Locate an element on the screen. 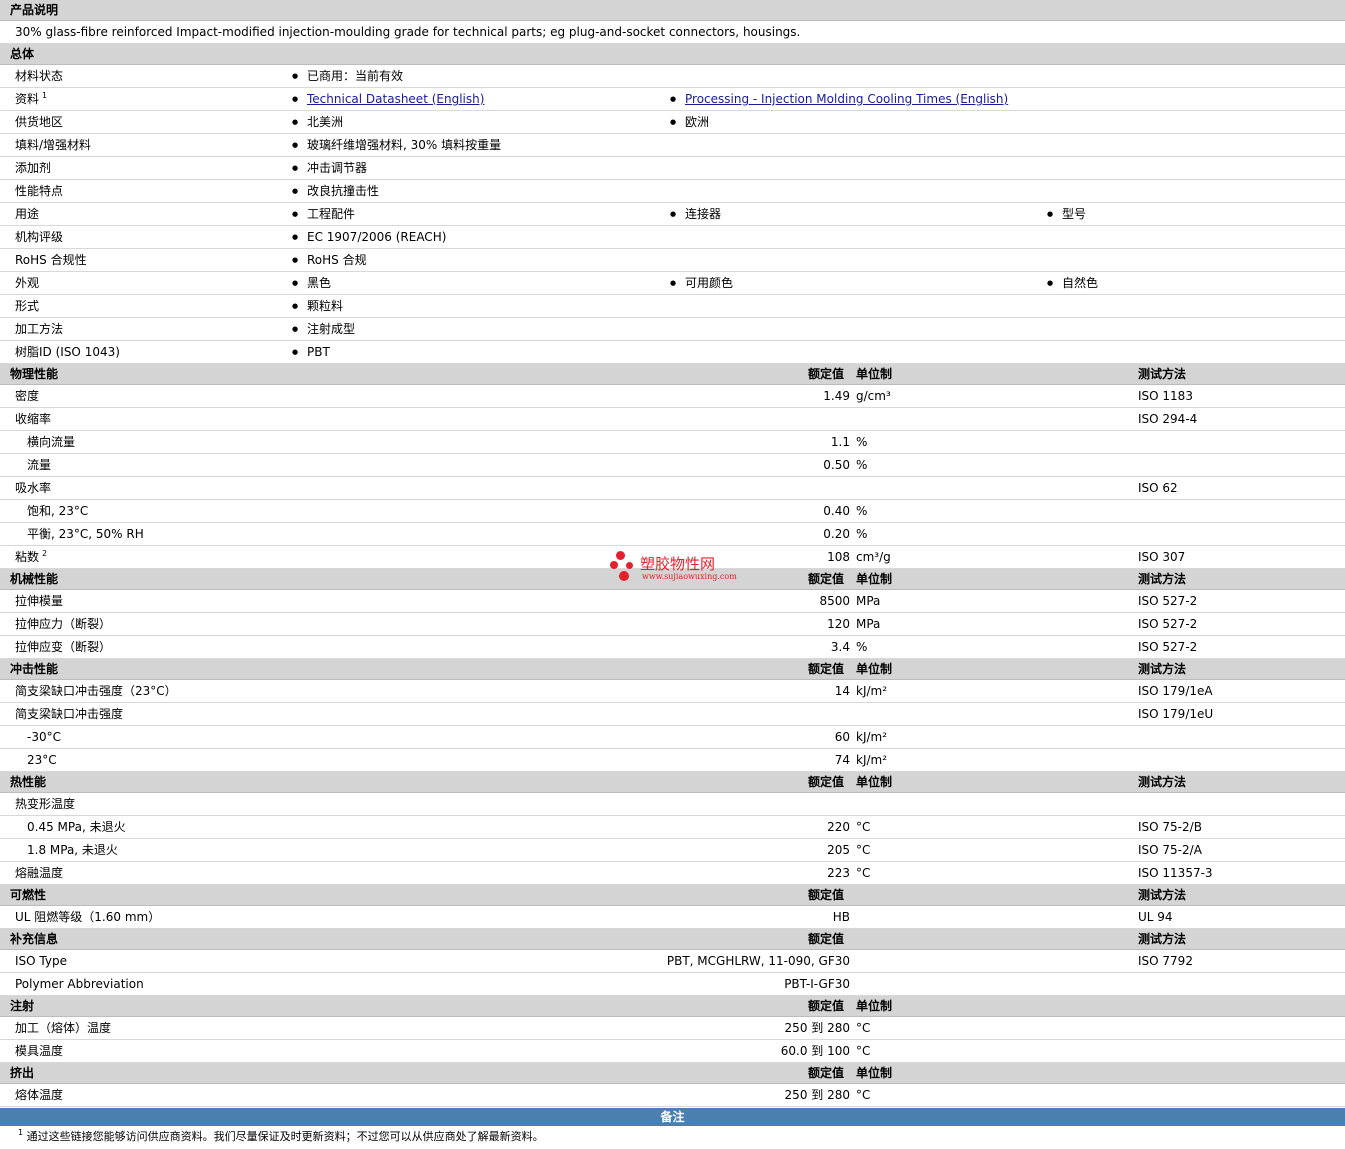 This screenshot has height=1149, width=1345. property-test-method: ISO 11357-3 is located at coordinates (1175, 873).